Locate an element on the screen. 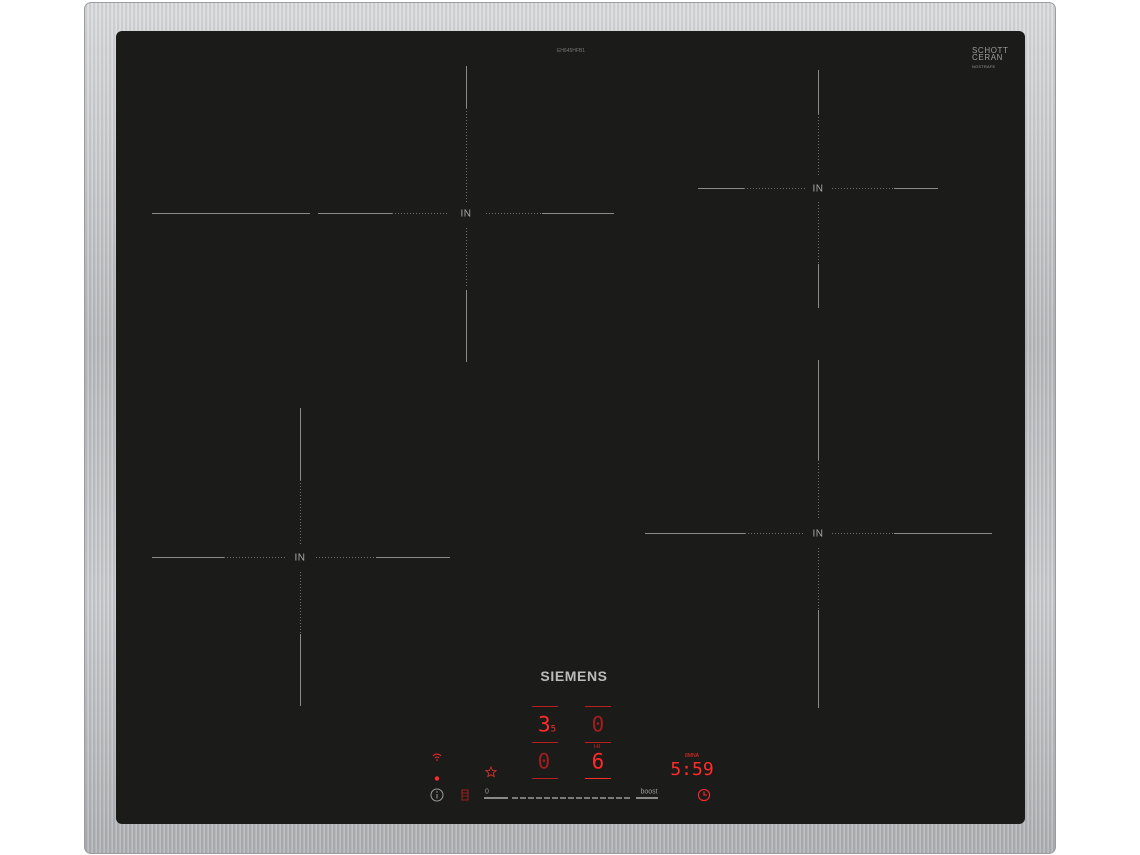 This screenshot has height=855, width=1140. schott-ceran-logo: SCHOTT CERAN NOSTRAFE is located at coordinates (990, 58).